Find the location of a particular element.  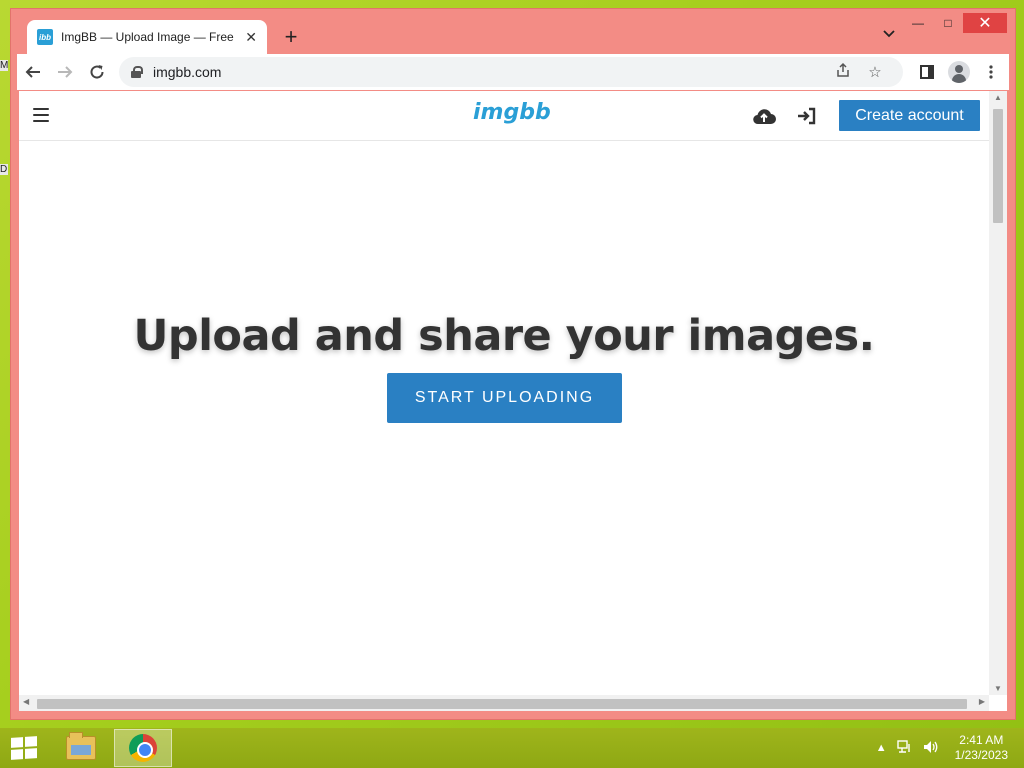

vertical-scrollbar: ▲ ▼ is located at coordinates (998, 393).